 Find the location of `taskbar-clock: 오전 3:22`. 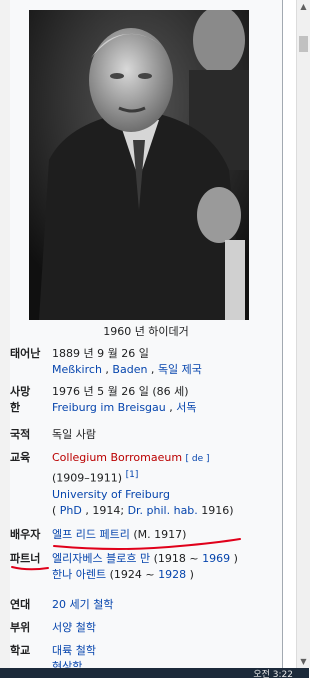

taskbar-clock: 오전 3:22 is located at coordinates (273, 673).